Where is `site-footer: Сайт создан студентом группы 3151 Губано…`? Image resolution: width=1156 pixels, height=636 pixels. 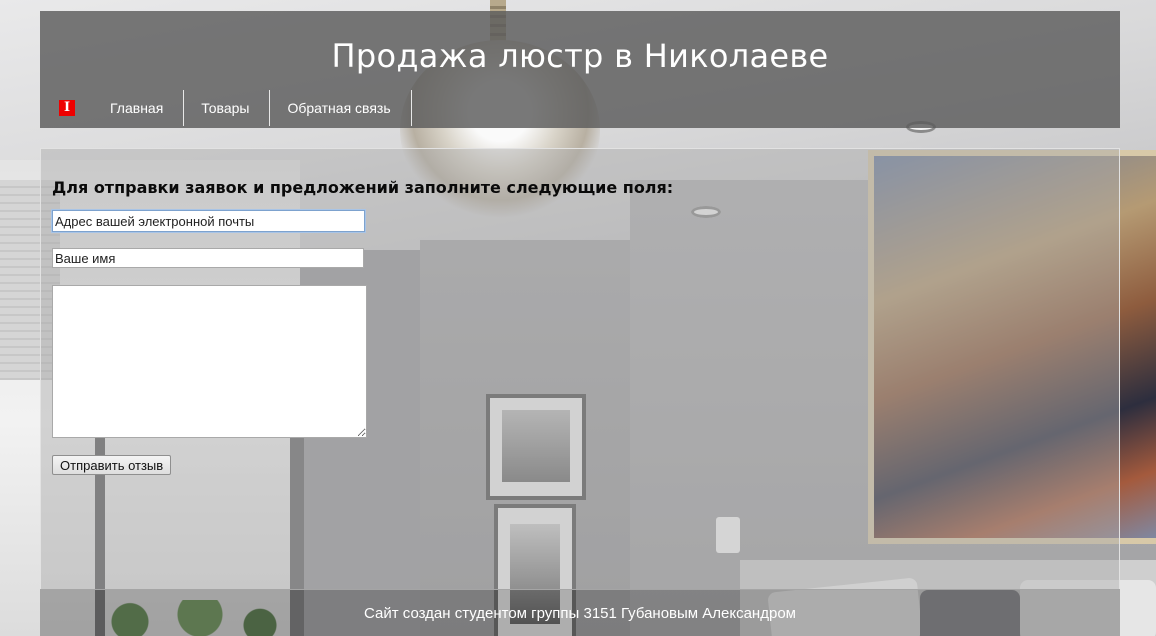 site-footer: Сайт создан студентом группы 3151 Губано… is located at coordinates (580, 612).